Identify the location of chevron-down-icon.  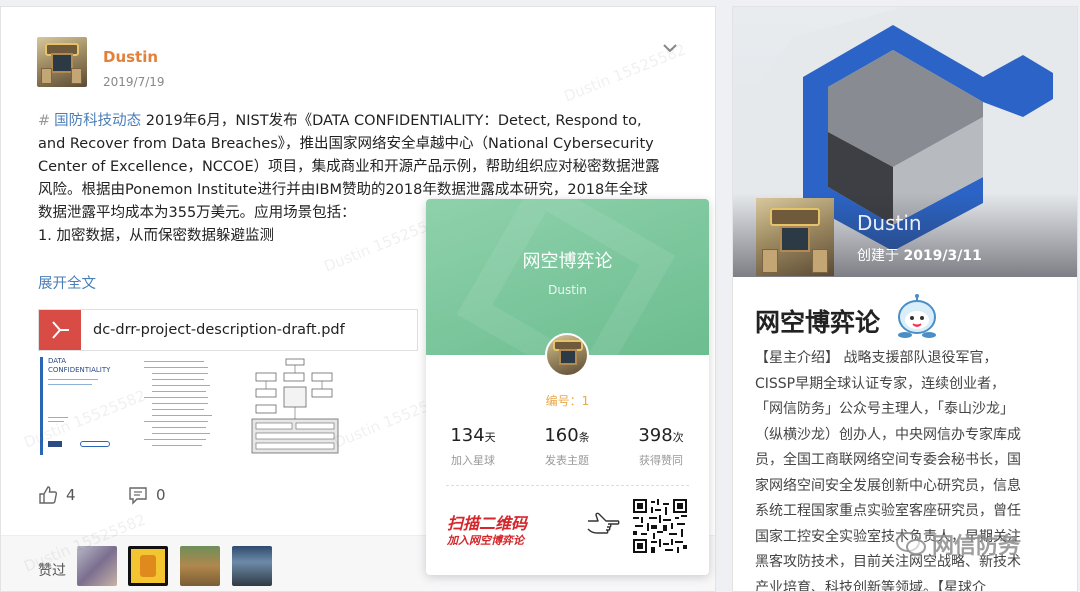
(670, 48).